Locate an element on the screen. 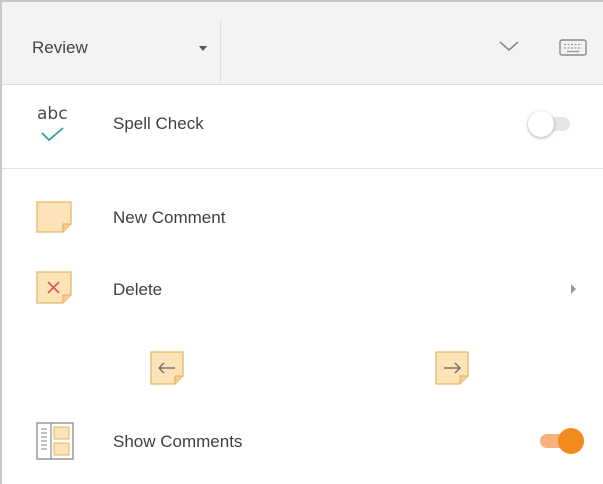 The image size is (603, 484). collapse-ribbon-button is located at coordinates (509, 47).